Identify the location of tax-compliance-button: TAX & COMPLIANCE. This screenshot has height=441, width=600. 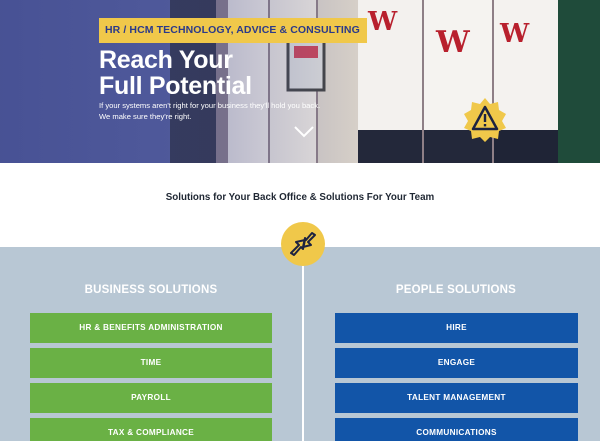
(151, 429).